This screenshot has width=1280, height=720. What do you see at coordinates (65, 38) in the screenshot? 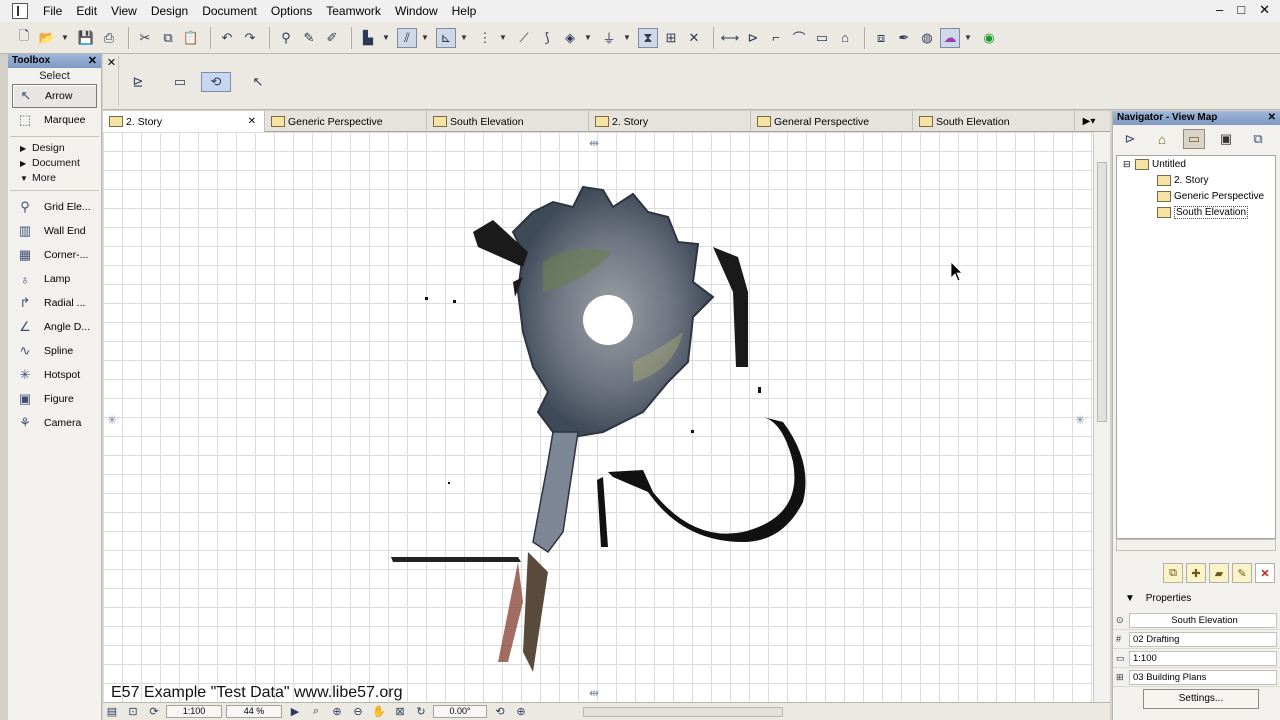
I see `open-dropdown-icon: ▼` at bounding box center [65, 38].